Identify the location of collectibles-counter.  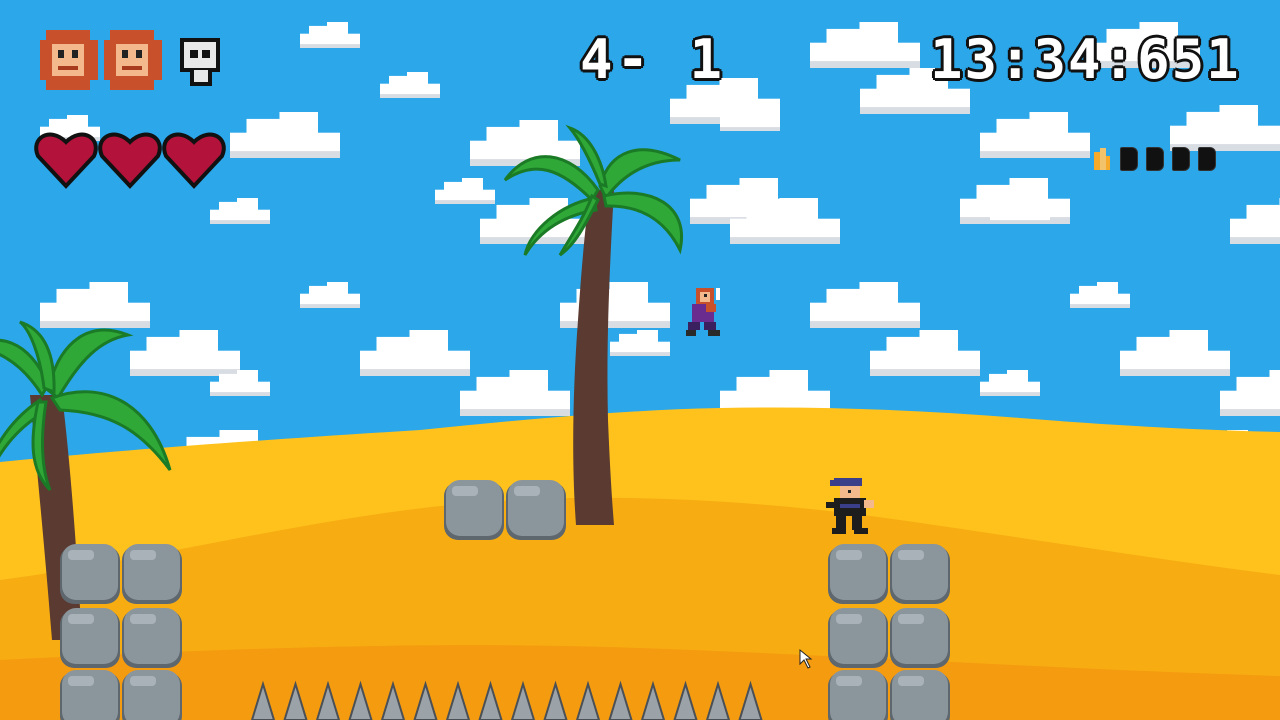
(1154, 159).